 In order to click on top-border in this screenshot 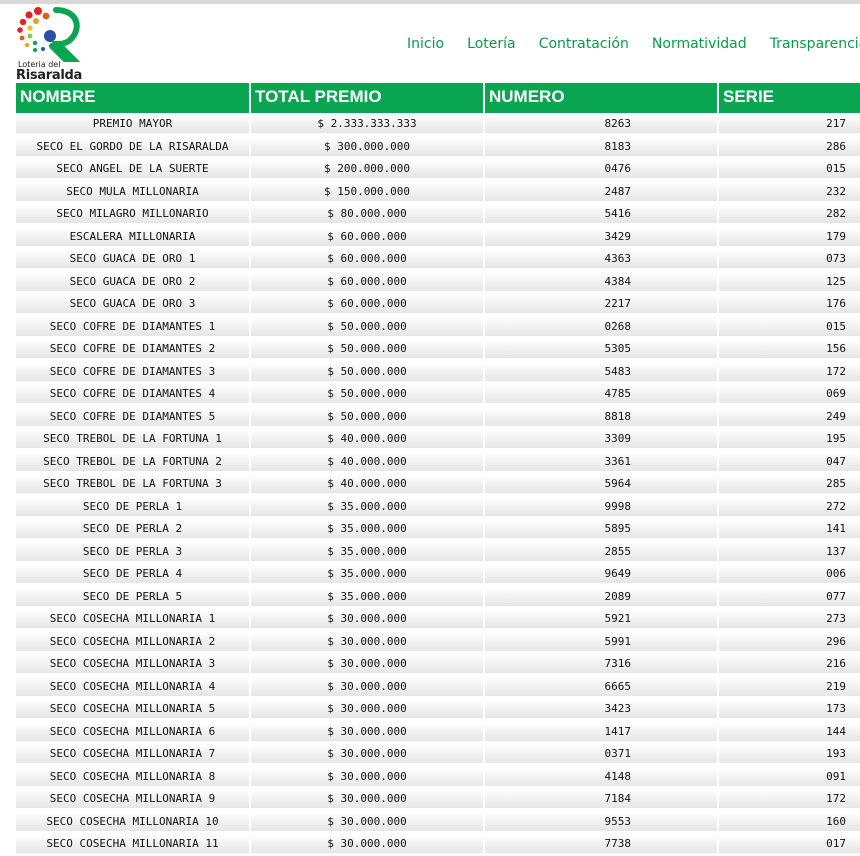, I will do `click(430, 2)`.